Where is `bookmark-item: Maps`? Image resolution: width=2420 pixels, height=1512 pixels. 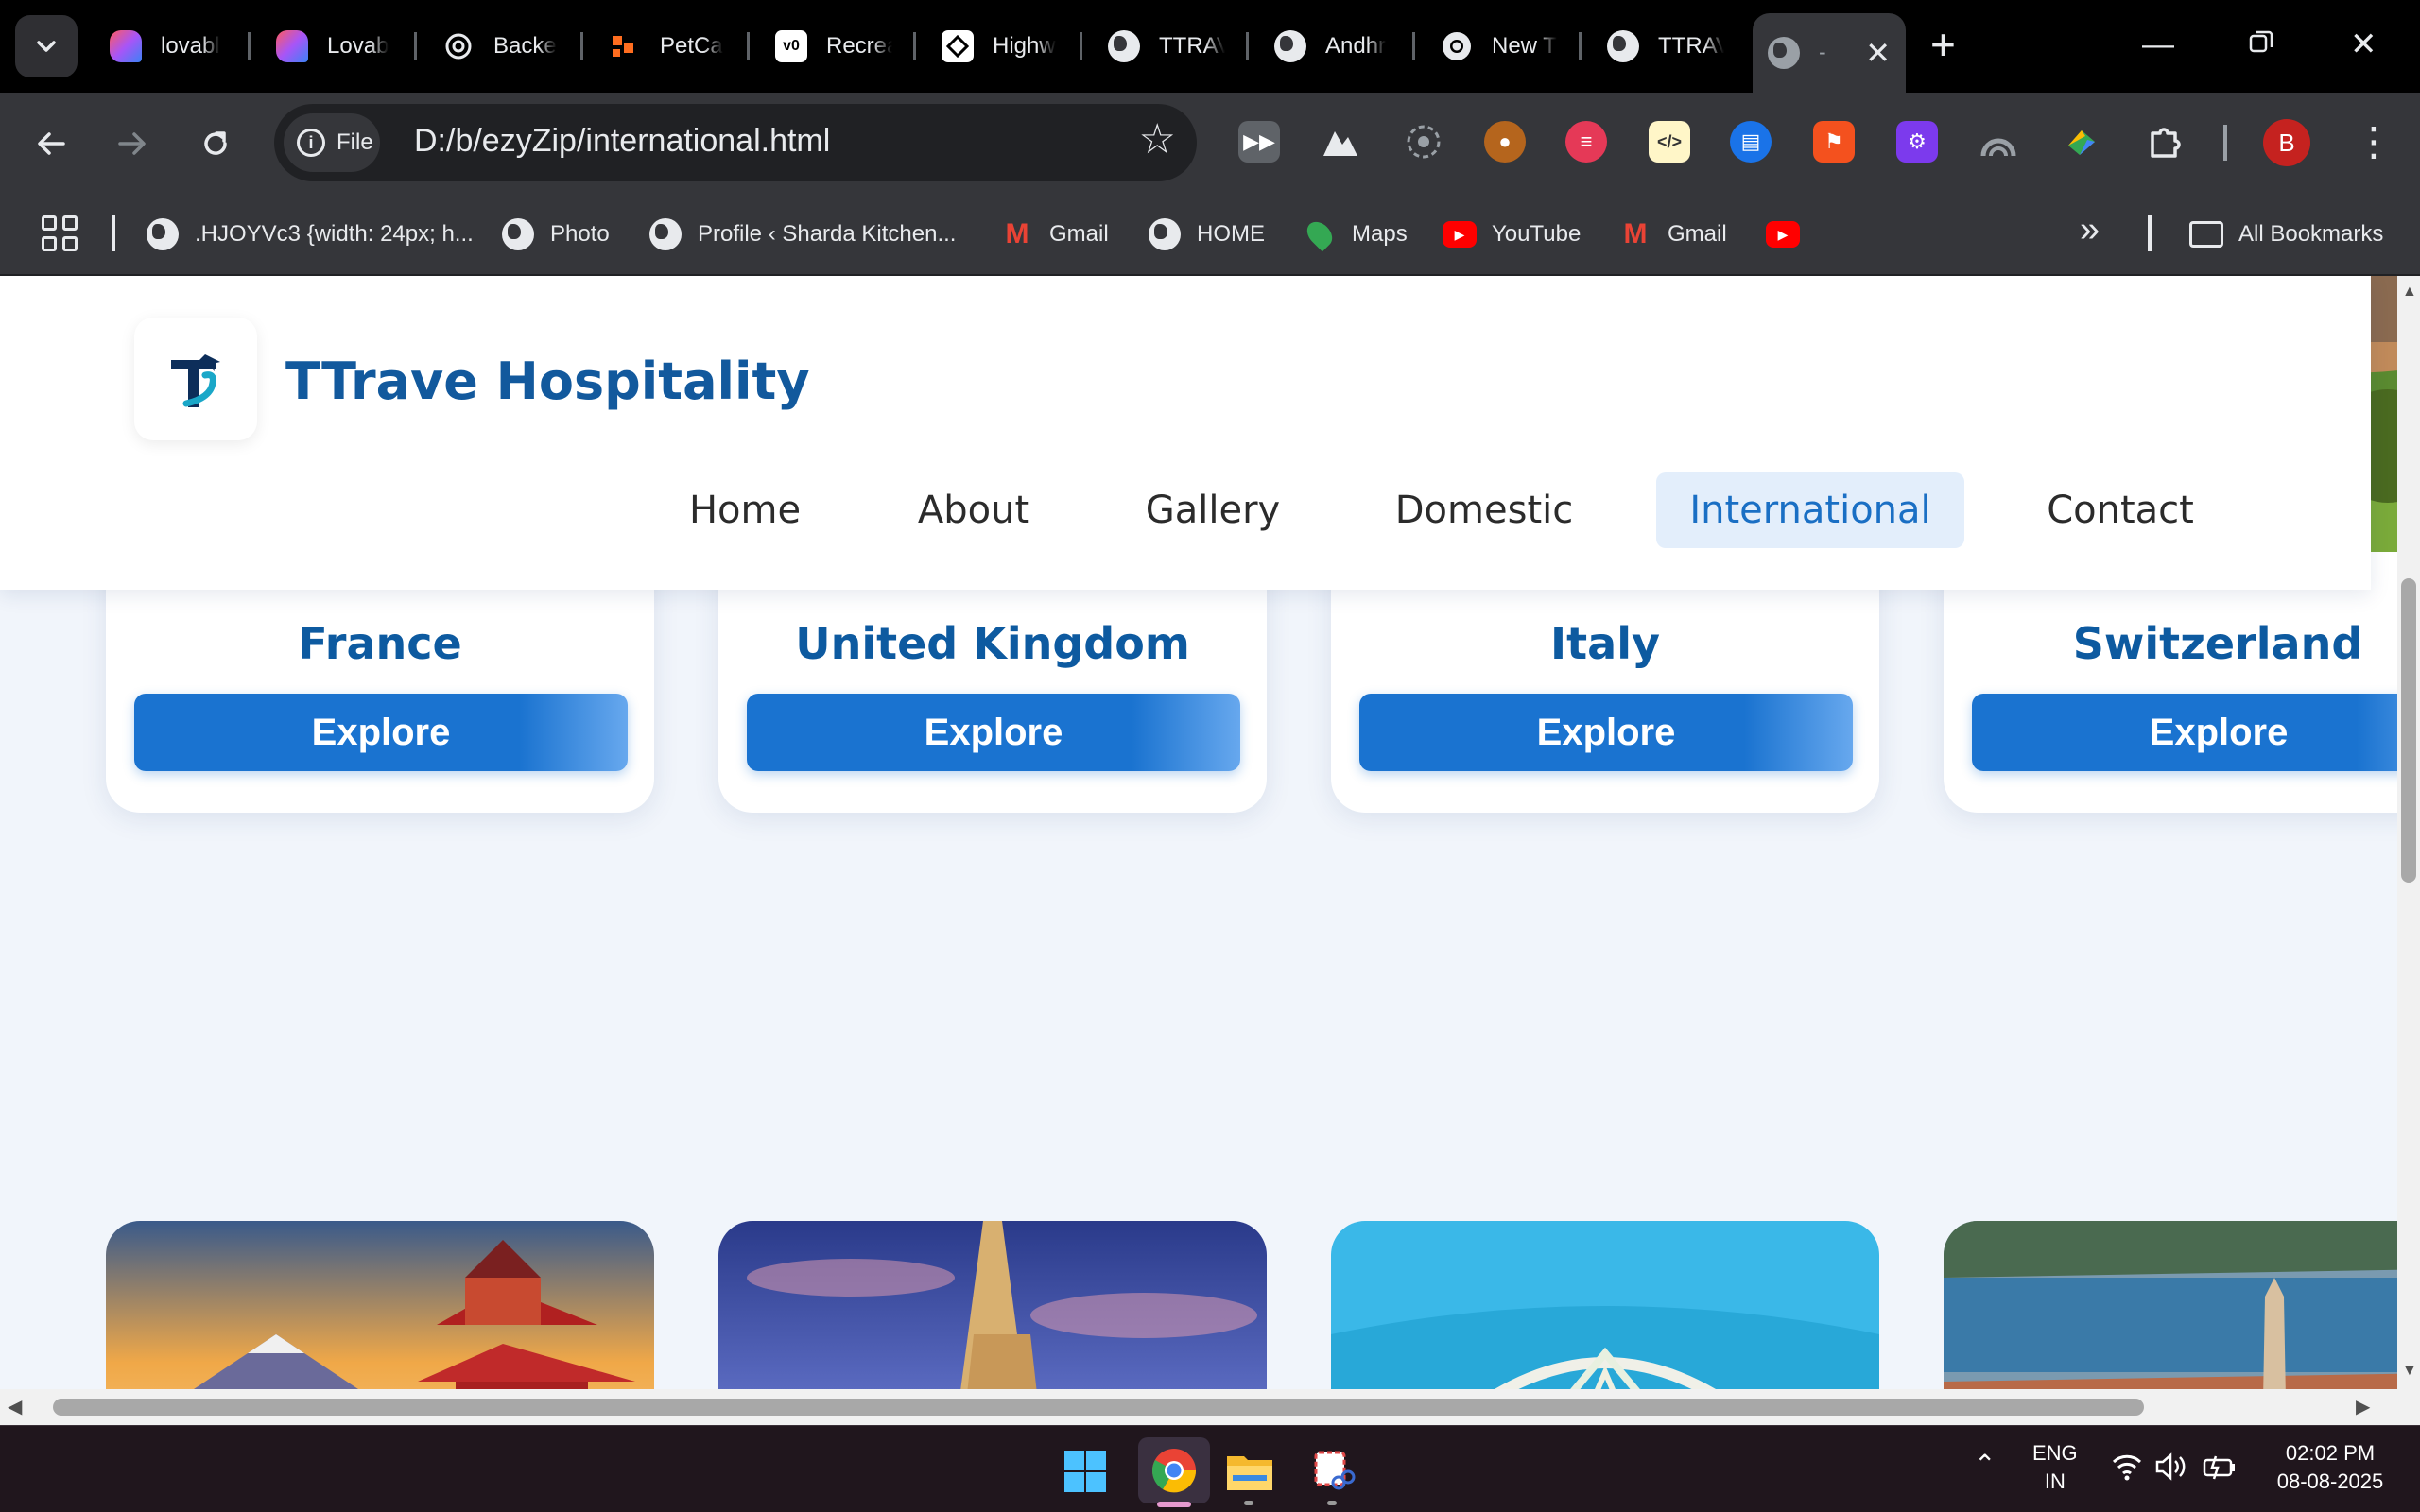 bookmark-item: Maps is located at coordinates (1355, 234).